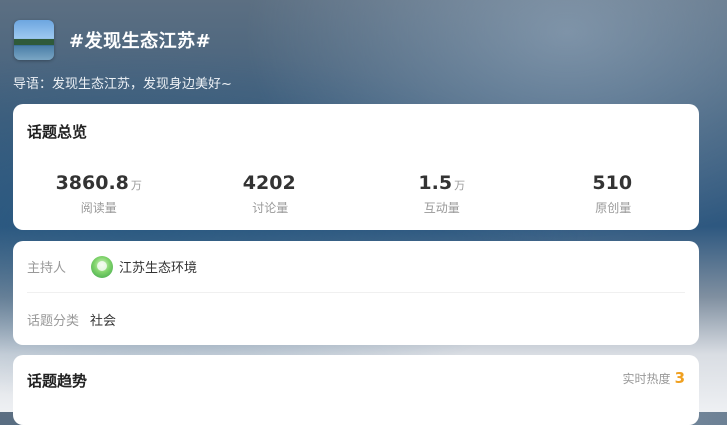  I want to click on stat-value: 1.5, so click(435, 183).